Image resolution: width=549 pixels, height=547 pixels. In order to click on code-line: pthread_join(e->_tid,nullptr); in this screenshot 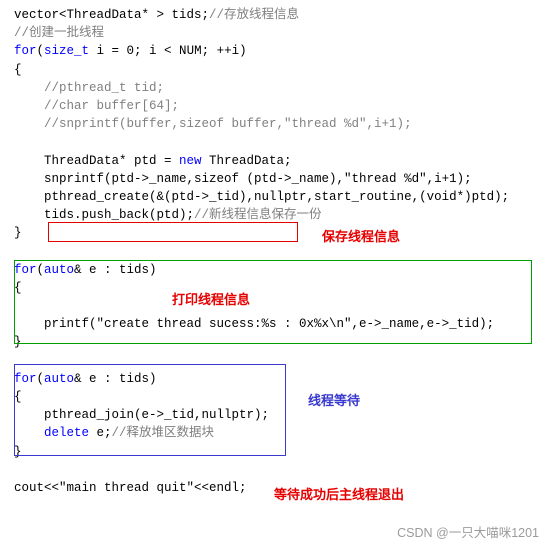, I will do `click(279, 415)`.